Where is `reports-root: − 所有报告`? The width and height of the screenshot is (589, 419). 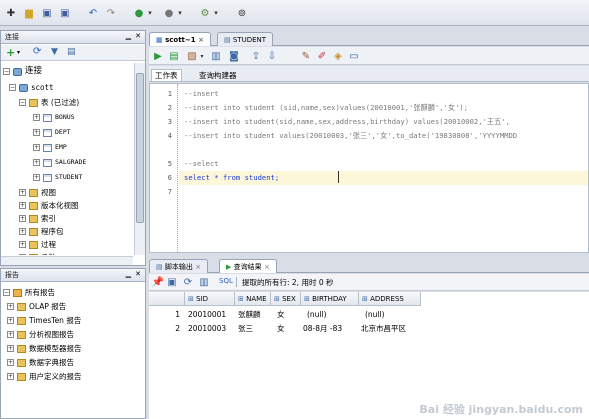 reports-root: − 所有报告 is located at coordinates (29, 292).